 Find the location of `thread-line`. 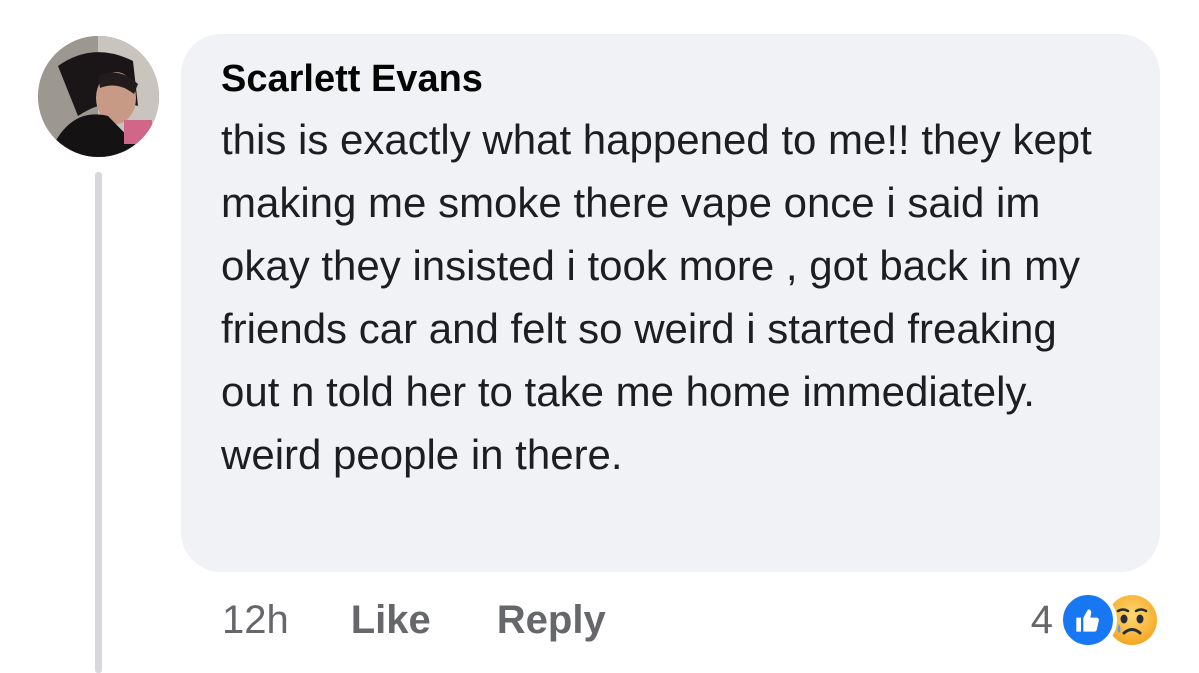

thread-line is located at coordinates (98, 422).